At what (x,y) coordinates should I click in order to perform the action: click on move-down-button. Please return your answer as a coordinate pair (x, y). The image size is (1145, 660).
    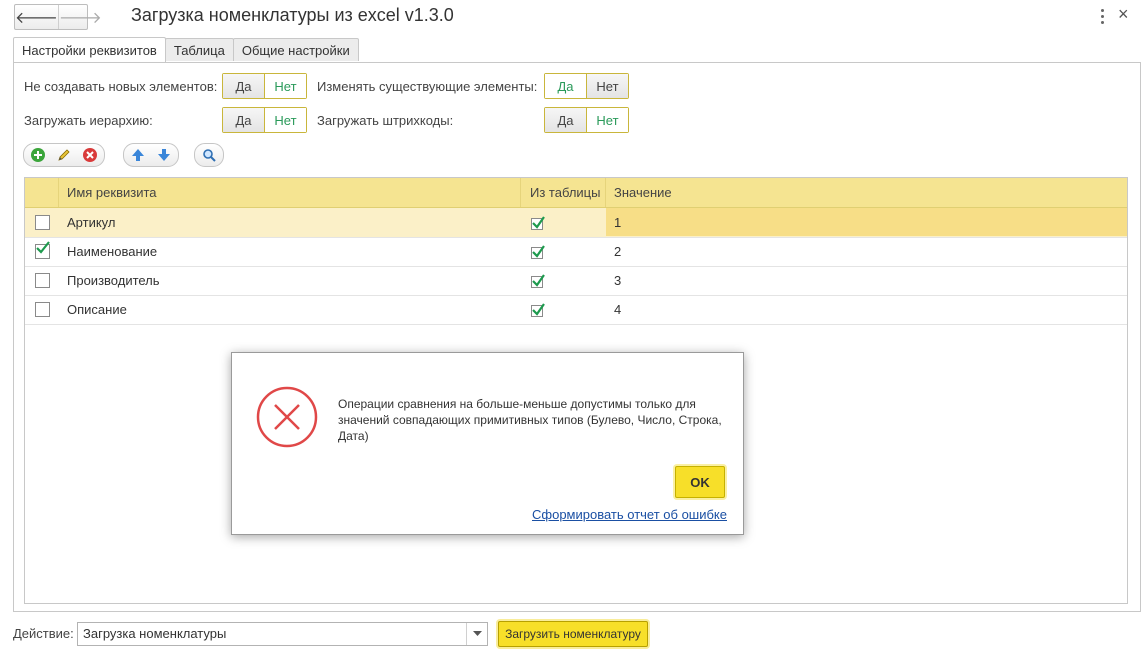
    Looking at the image, I should click on (164, 155).